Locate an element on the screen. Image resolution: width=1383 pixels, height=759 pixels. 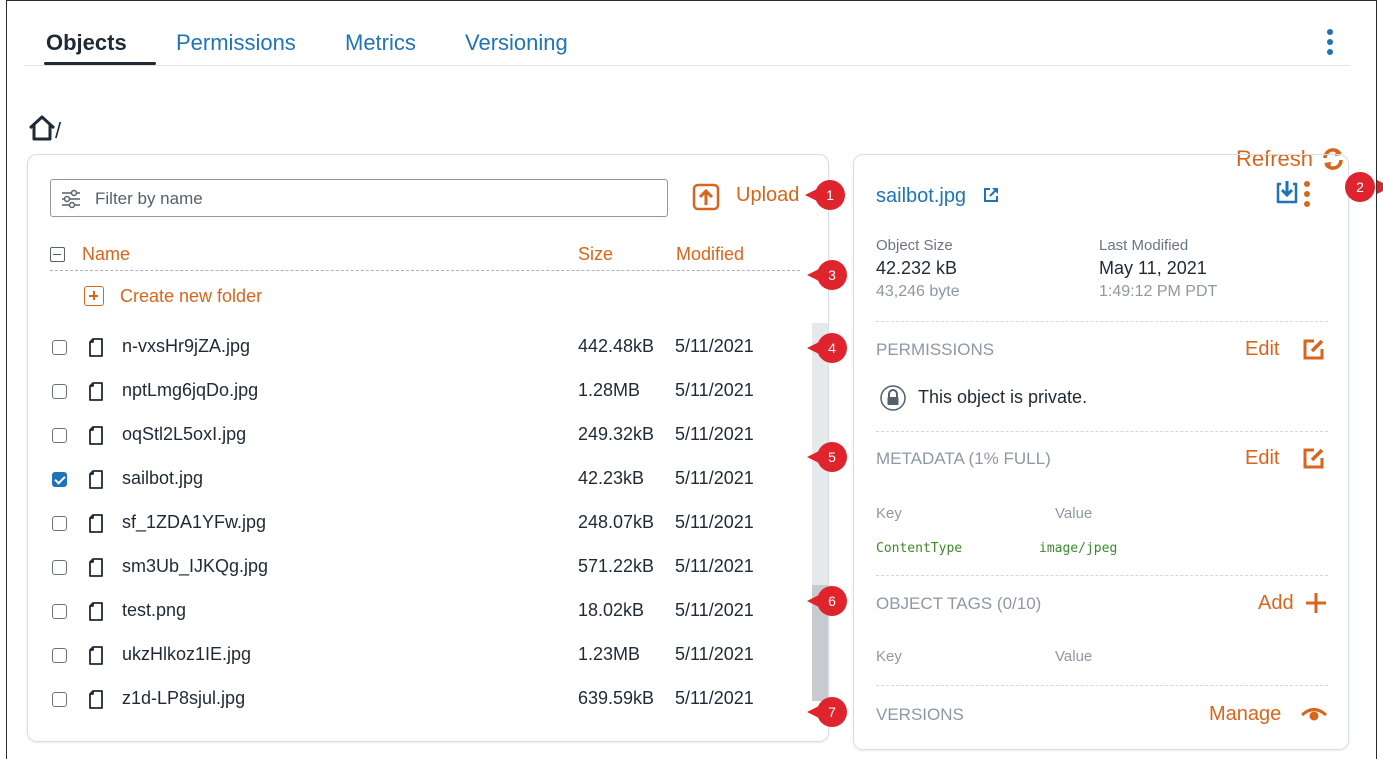
tab-versioning: Versioning is located at coordinates (516, 43).